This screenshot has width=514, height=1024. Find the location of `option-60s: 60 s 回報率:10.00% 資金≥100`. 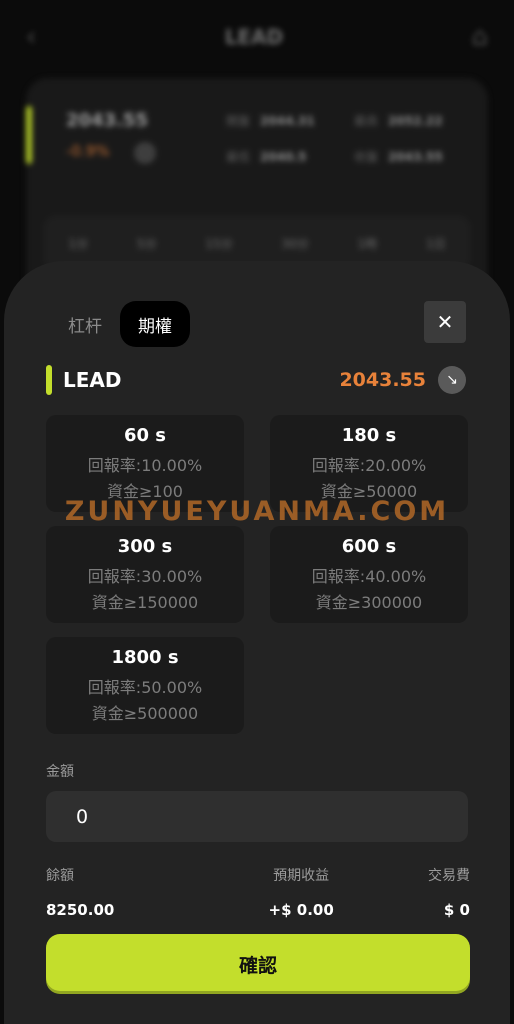

option-60s: 60 s 回報率:10.00% 資金≥100 is located at coordinates (145, 463).